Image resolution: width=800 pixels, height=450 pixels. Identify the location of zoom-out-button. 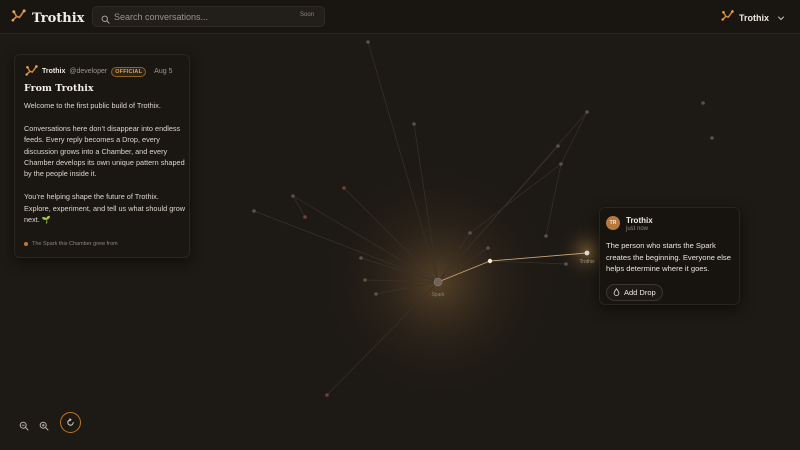
(24, 427).